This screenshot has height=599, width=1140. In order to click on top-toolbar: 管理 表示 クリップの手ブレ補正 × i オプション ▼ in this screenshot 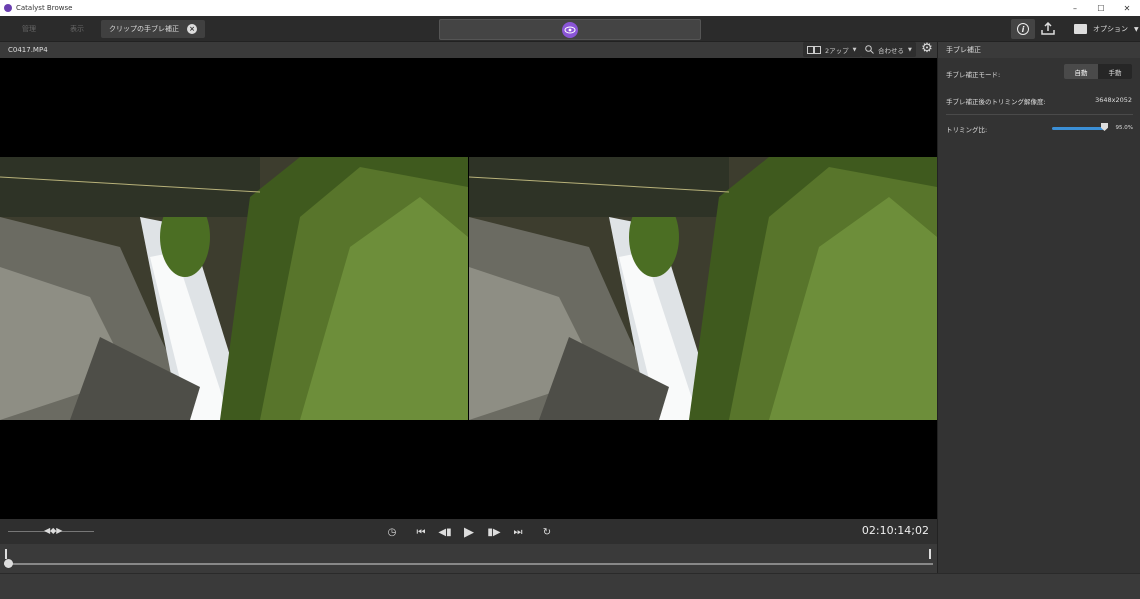, I will do `click(570, 29)`.